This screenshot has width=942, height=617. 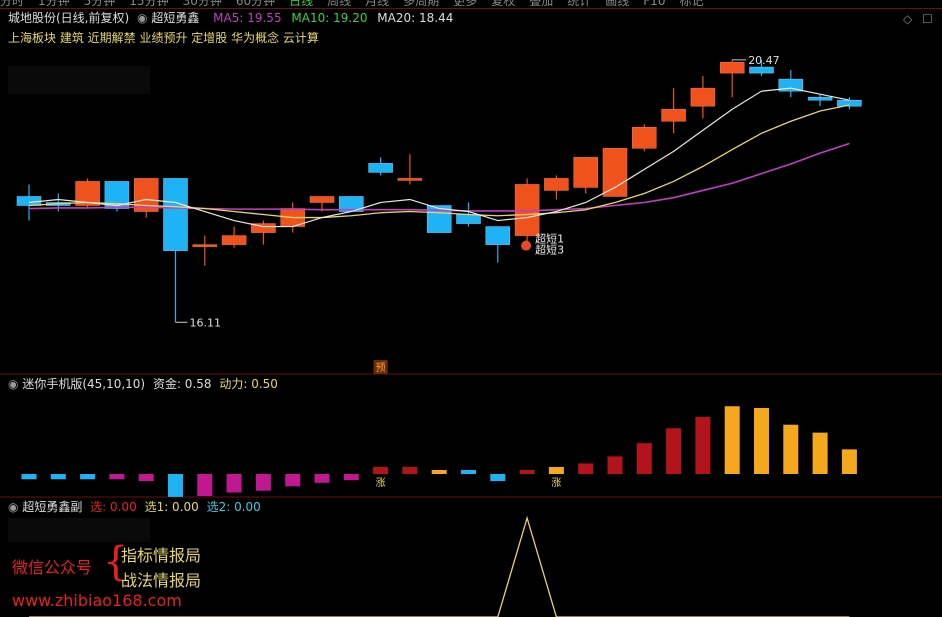 What do you see at coordinates (764, 60) in the screenshot?
I see `max-price-label: 20.47` at bounding box center [764, 60].